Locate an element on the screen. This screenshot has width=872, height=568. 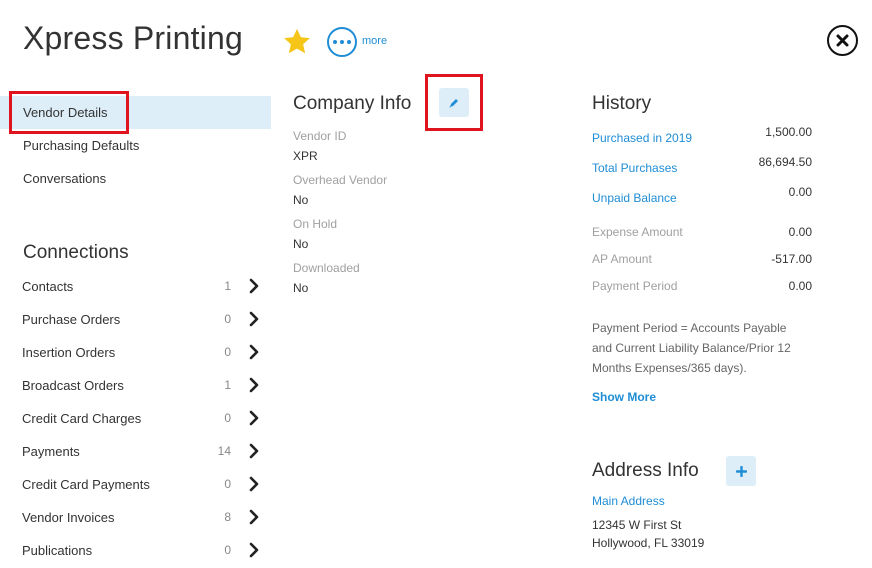
connection-label: Credit Card Charges is located at coordinates (82, 418).